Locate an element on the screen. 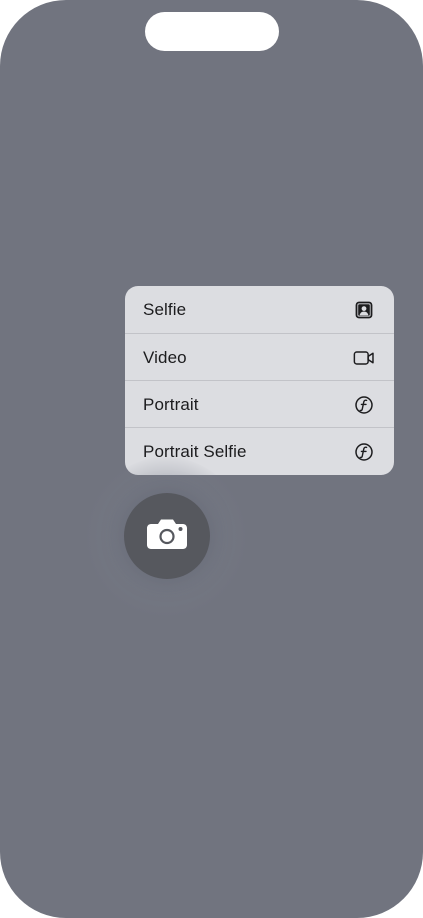 This screenshot has height=918, width=423. menu-item-portrait: Portrait is located at coordinates (259, 404).